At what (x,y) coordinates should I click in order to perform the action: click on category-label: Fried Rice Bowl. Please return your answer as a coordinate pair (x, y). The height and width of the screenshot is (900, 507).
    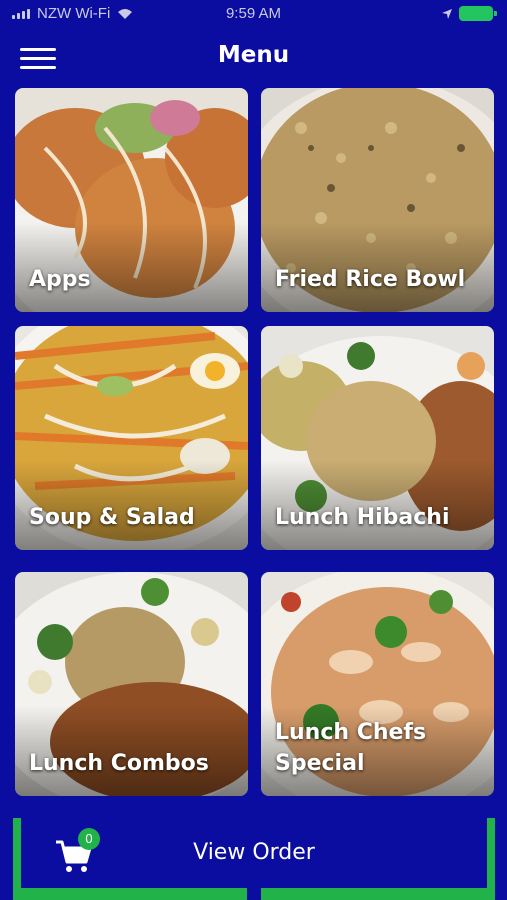
    Looking at the image, I should click on (370, 280).